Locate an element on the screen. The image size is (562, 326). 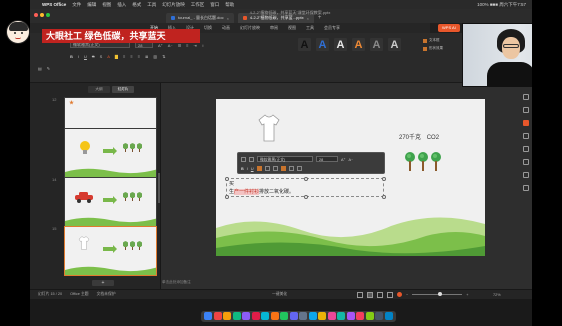
menubar-item-edit: 编辑 is located at coordinates (91, 5).